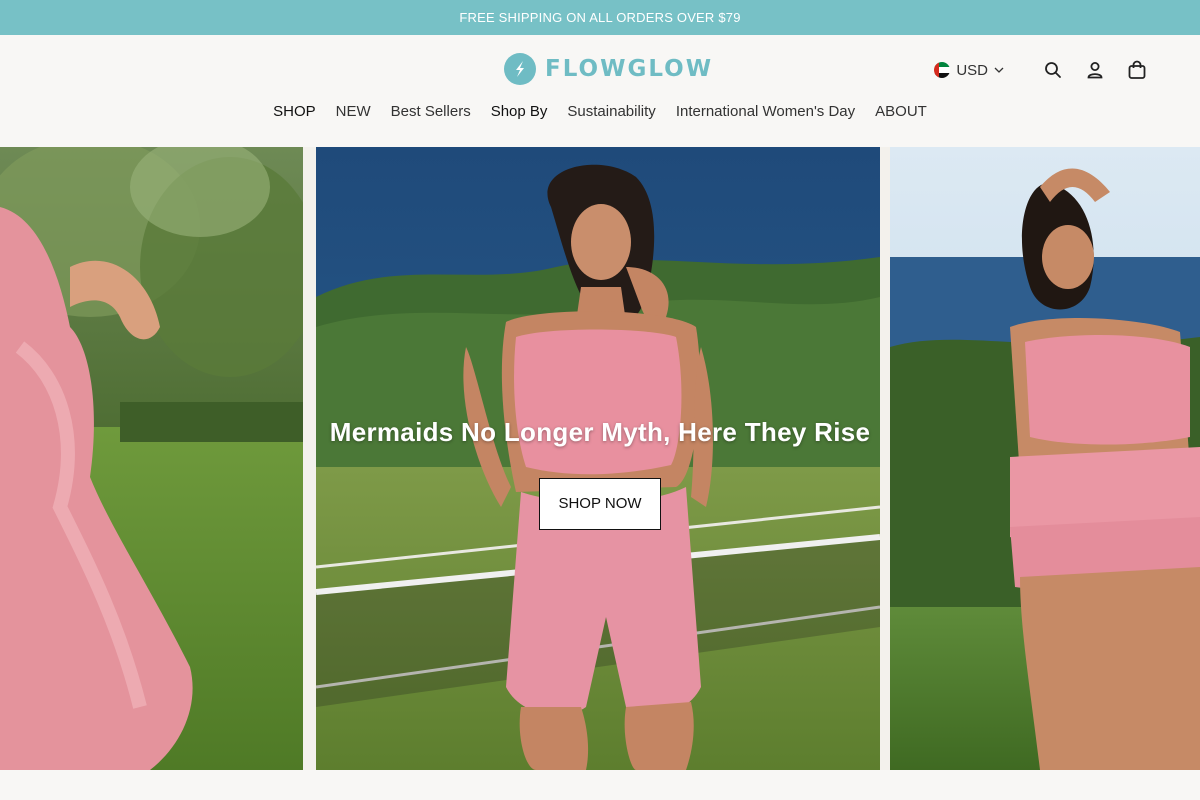 The image size is (1200, 800). What do you see at coordinates (1041, 70) in the screenshot?
I see `header-utilities: USD` at bounding box center [1041, 70].